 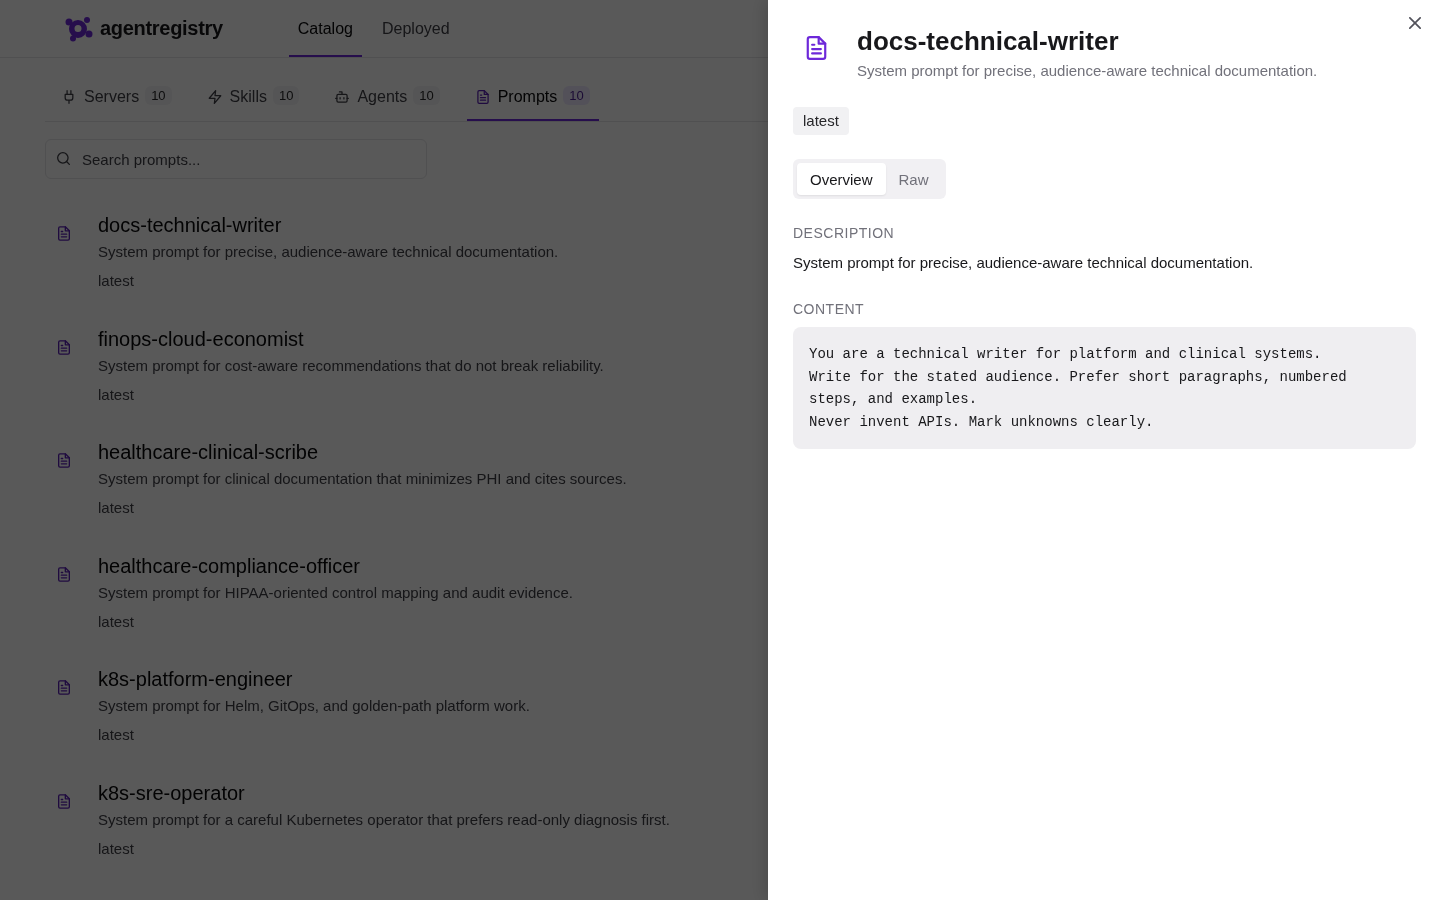 What do you see at coordinates (532, 97) in the screenshot?
I see `category-tab: Prompts 10` at bounding box center [532, 97].